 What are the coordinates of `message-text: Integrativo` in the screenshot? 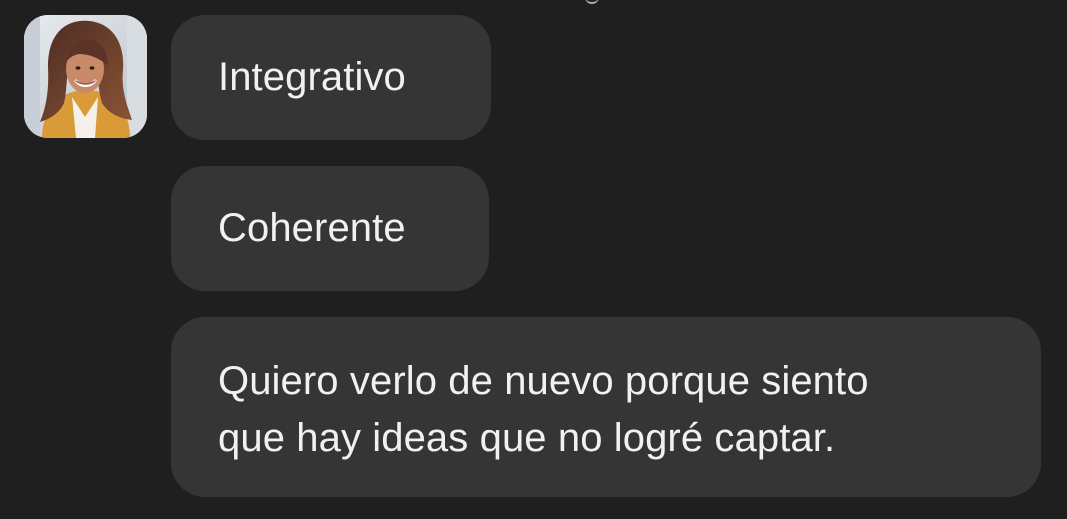 It's located at (312, 77).